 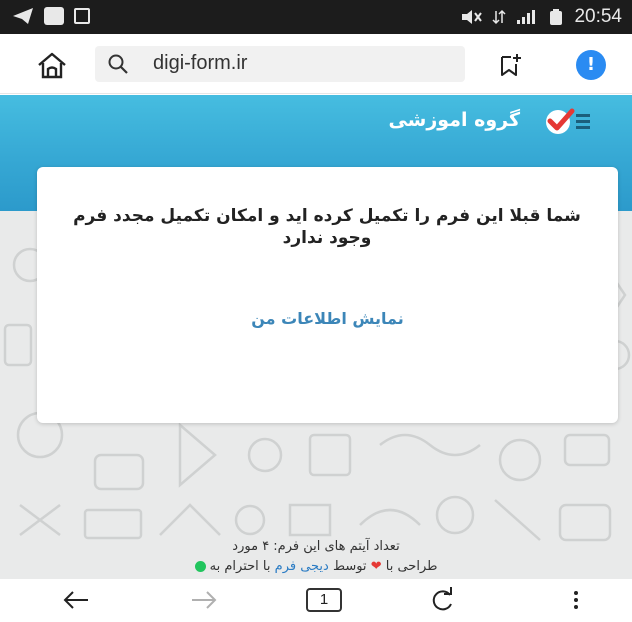 I want to click on data-icon, so click(x=499, y=17).